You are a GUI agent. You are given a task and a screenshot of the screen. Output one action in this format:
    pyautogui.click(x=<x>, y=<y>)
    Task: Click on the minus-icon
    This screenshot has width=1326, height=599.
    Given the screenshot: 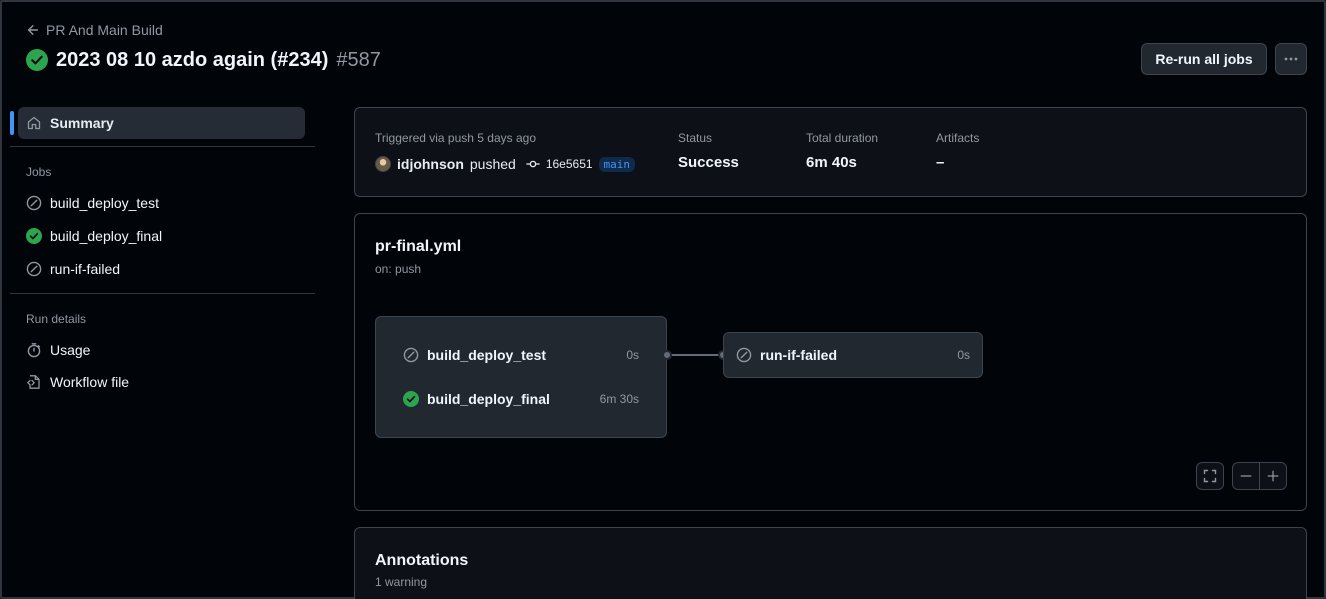 What is the action you would take?
    pyautogui.click(x=1246, y=476)
    